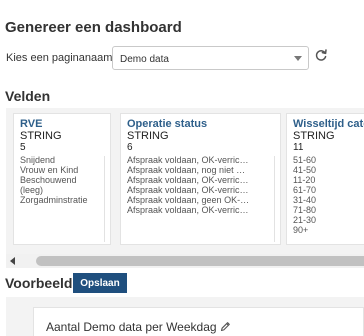  I want to click on fields-horizontal-scrollbar, so click(185, 261).